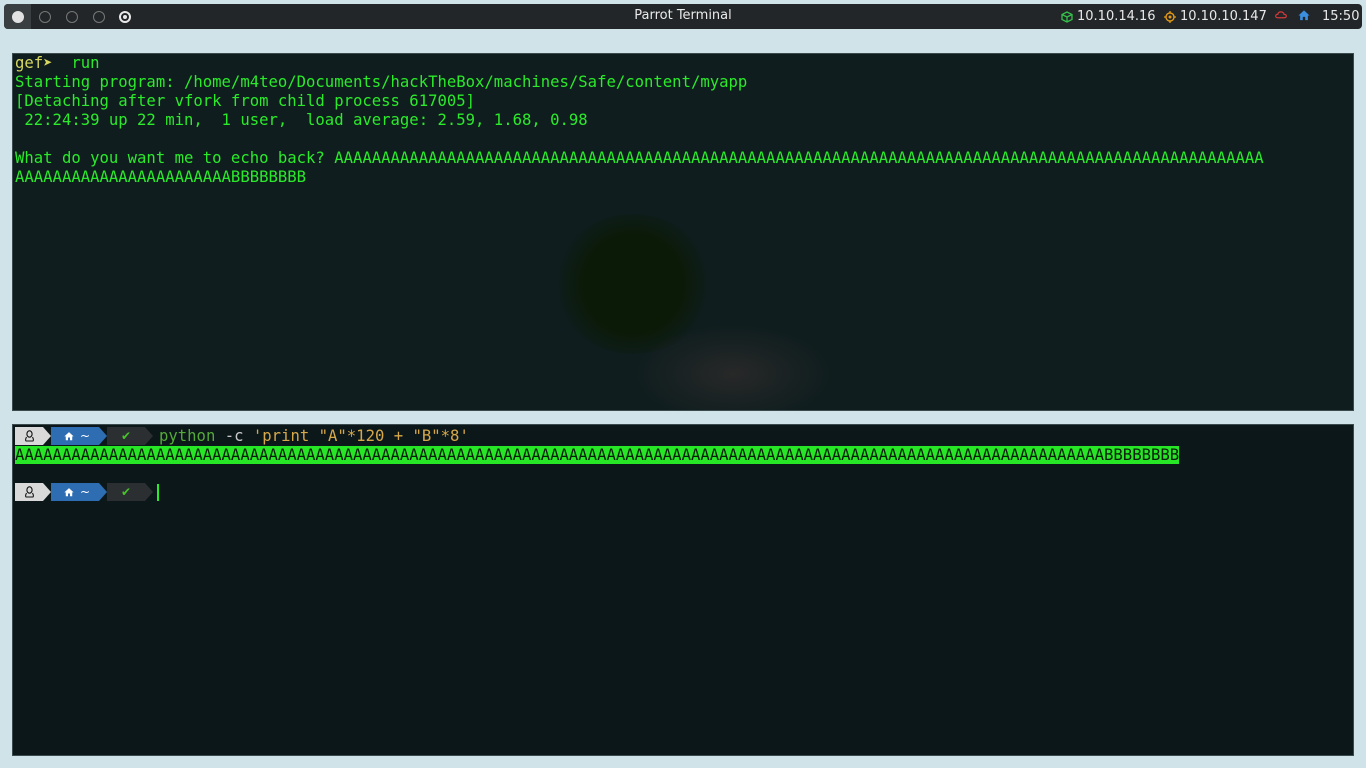 This screenshot has width=1366, height=768. Describe the element at coordinates (1067, 16) in the screenshot. I see `vpn-cube-icon` at that location.